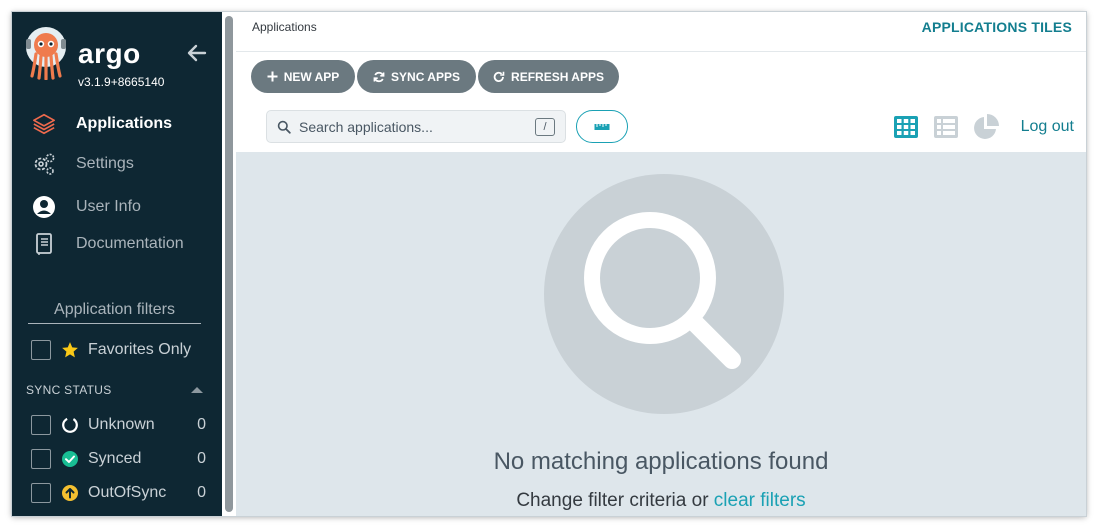 The image size is (1098, 528). I want to click on new-app-button: NEW APP, so click(303, 76).